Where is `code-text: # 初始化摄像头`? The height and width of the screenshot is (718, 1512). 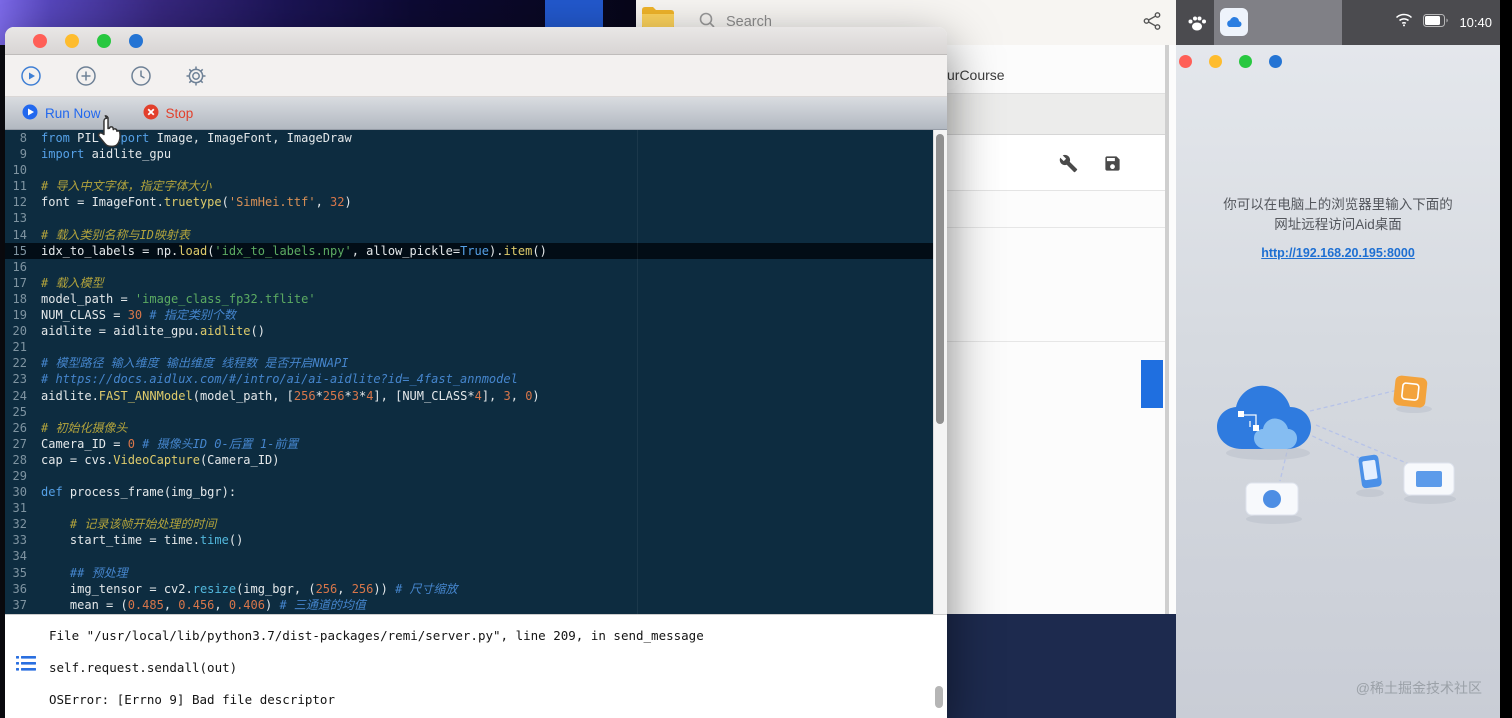 code-text: # 初始化摄像头 is located at coordinates (84, 427).